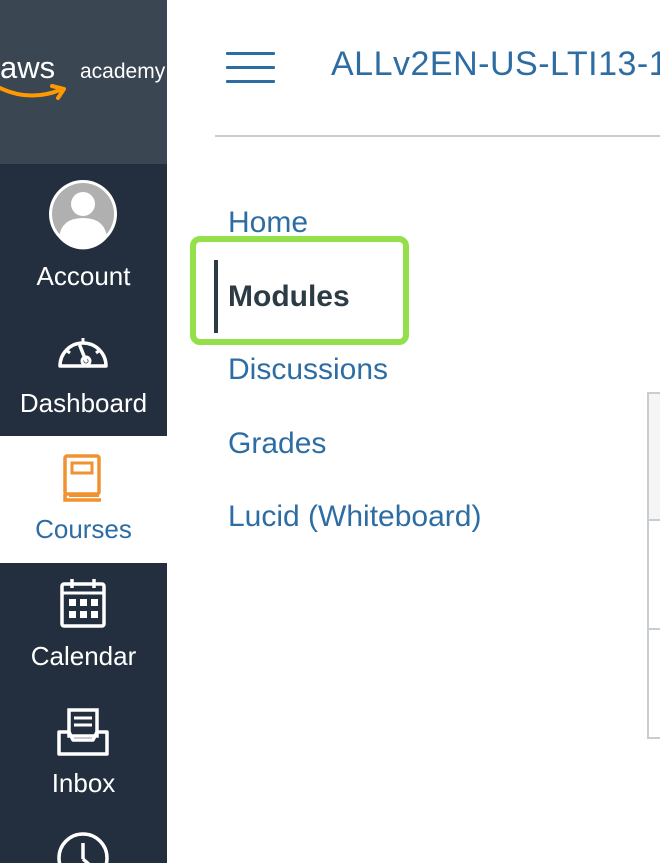 The image size is (660, 863). What do you see at coordinates (83, 403) in the screenshot?
I see `nav-dashboard-label: Dashboard` at bounding box center [83, 403].